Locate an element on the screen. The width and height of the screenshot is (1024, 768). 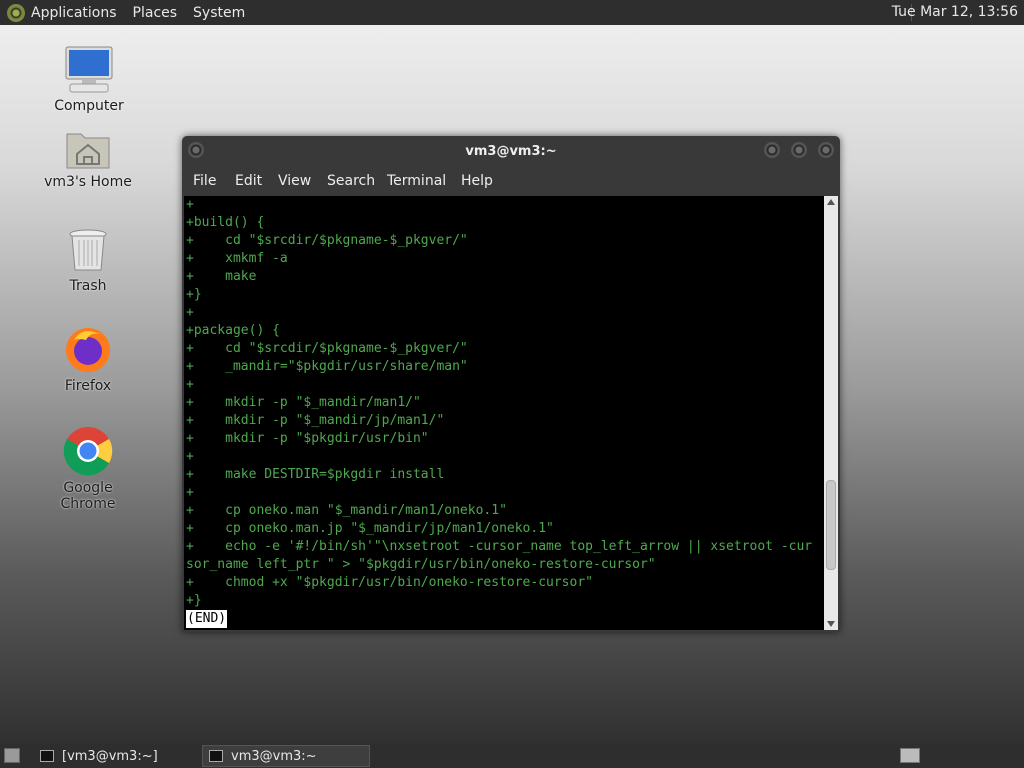
terminal-line: + mkdir -p "$_mandir/man1/" is located at coordinates (303, 402).